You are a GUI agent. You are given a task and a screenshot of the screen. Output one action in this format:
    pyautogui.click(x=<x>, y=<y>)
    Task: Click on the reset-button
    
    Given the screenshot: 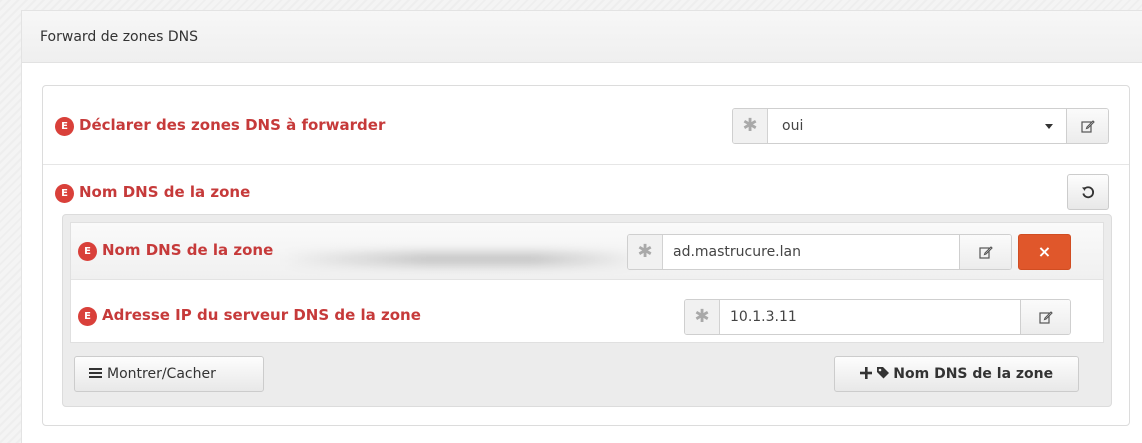 What is the action you would take?
    pyautogui.click(x=1088, y=192)
    